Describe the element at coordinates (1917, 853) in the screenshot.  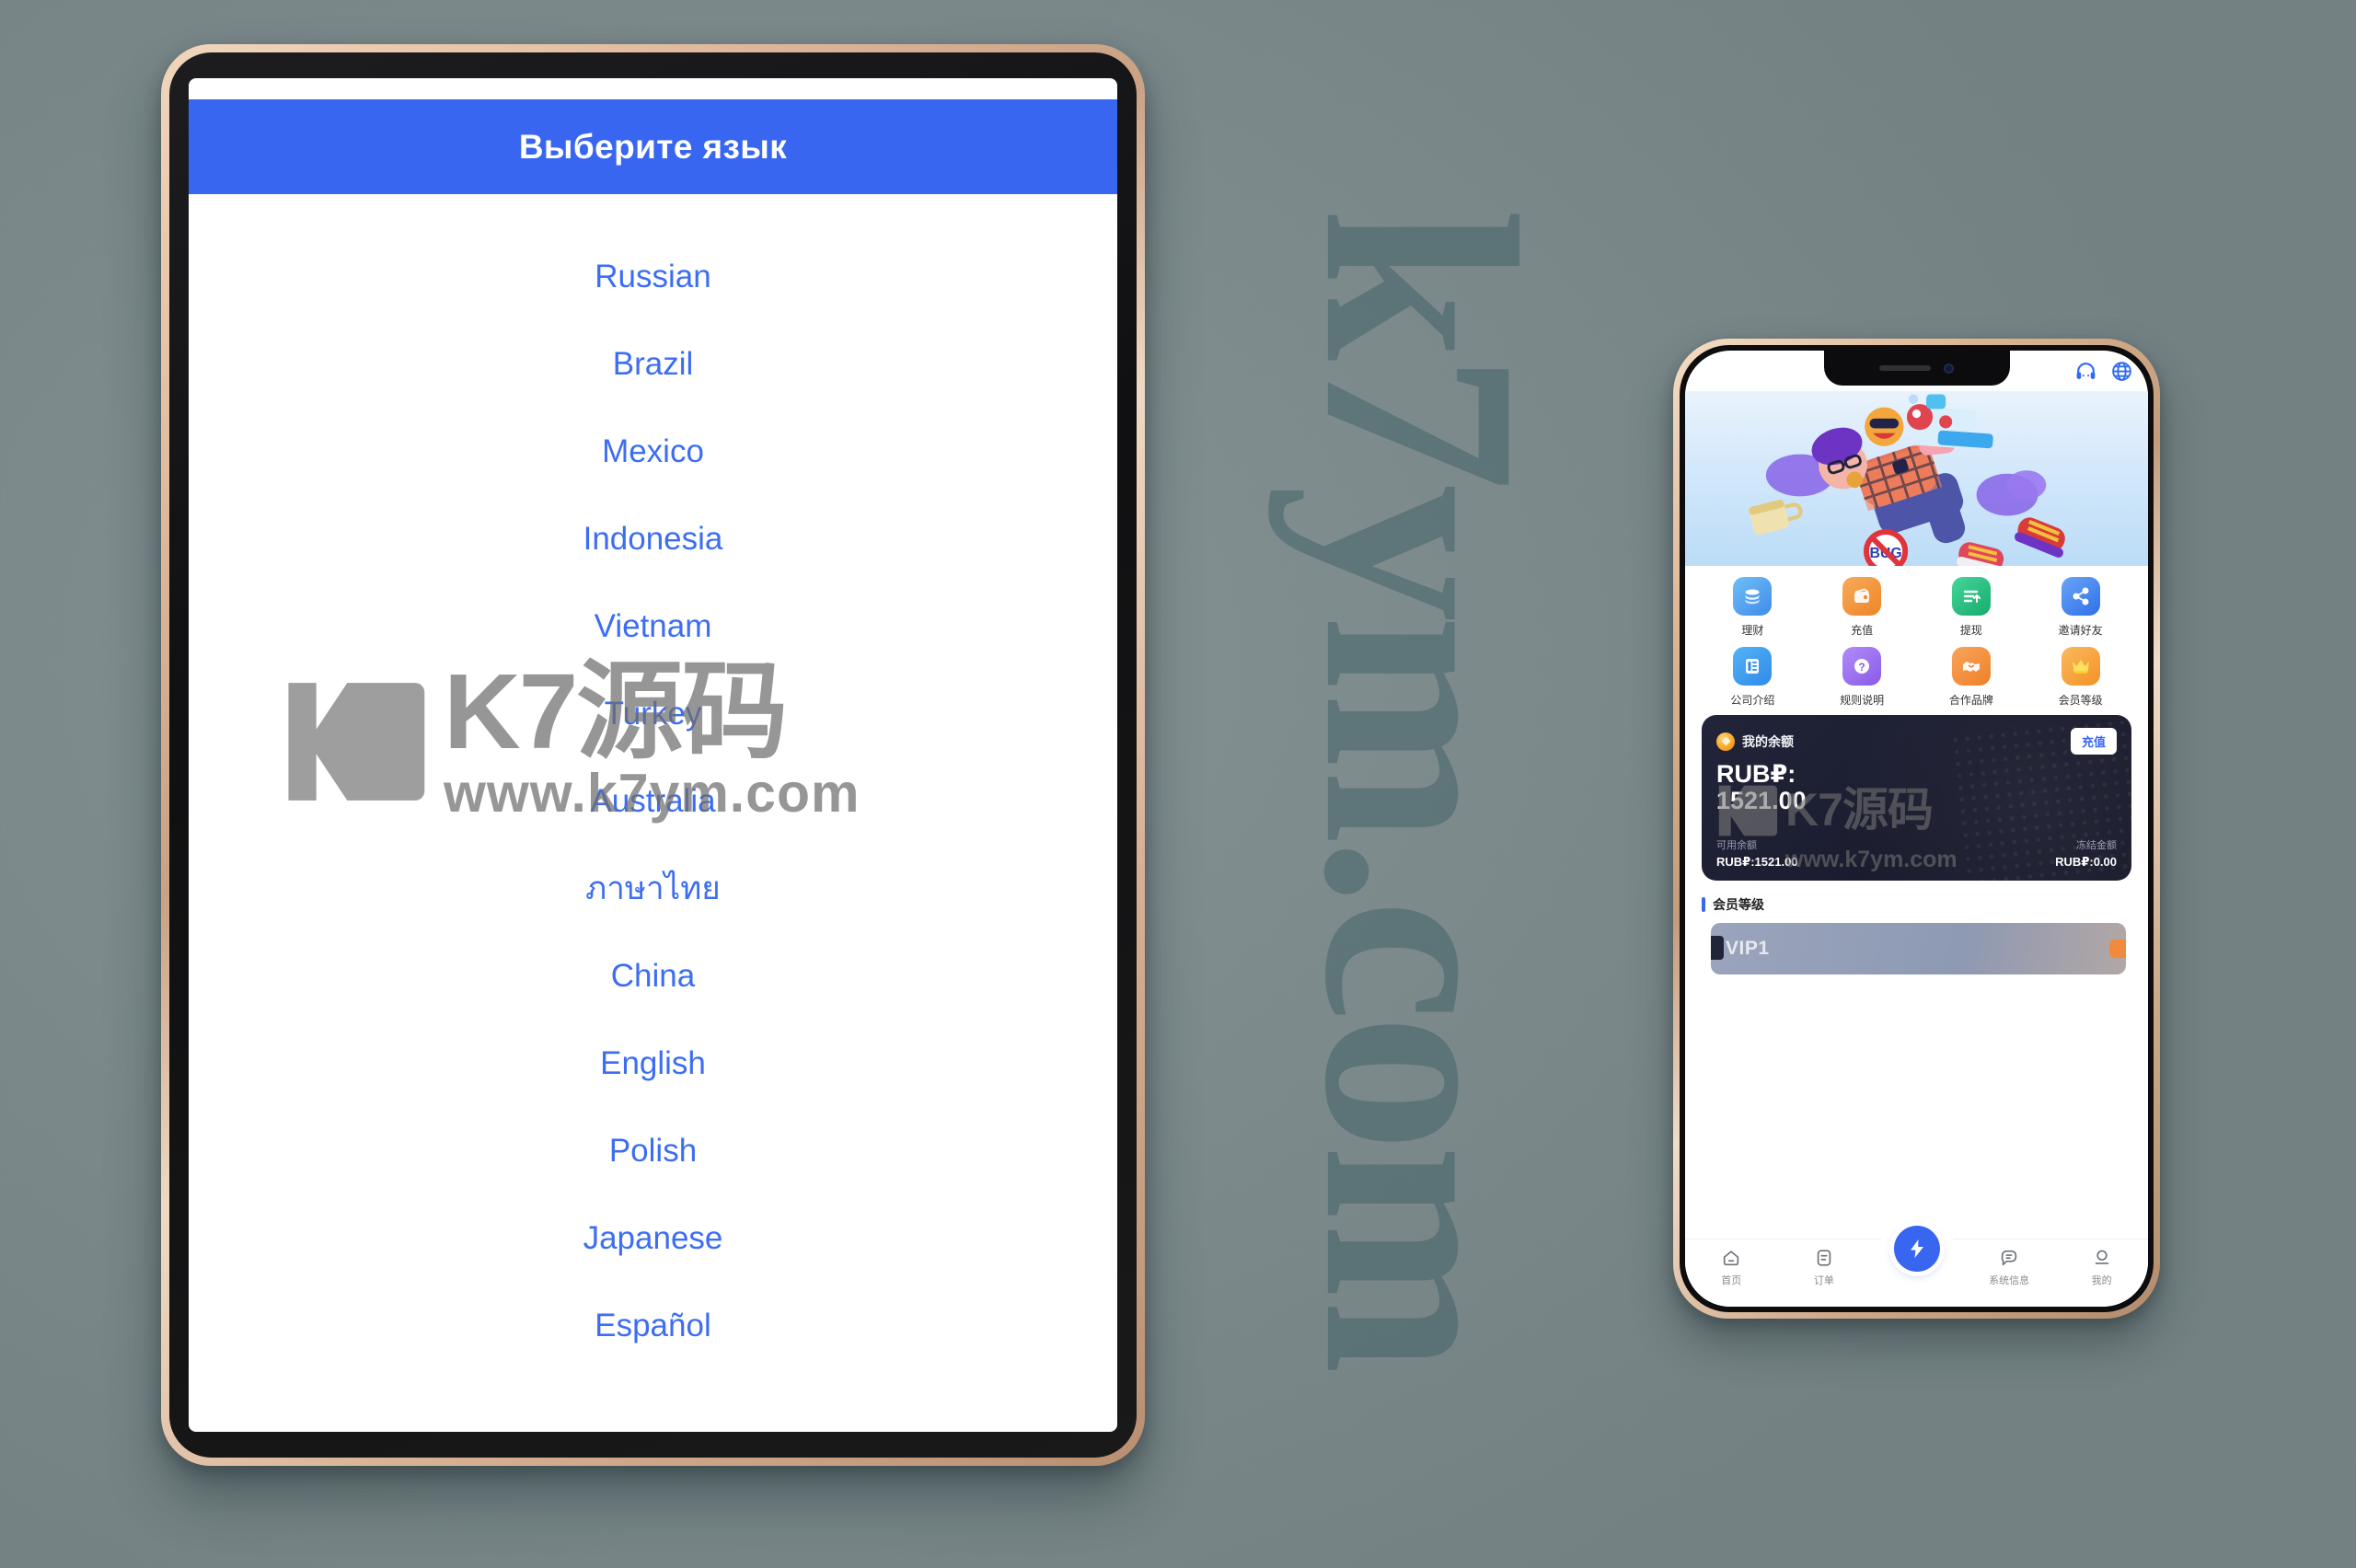
I see `balance-card-footer: 可用余额 RUB₽:1521.00 冻结金额 RUB₽:0.00` at that location.